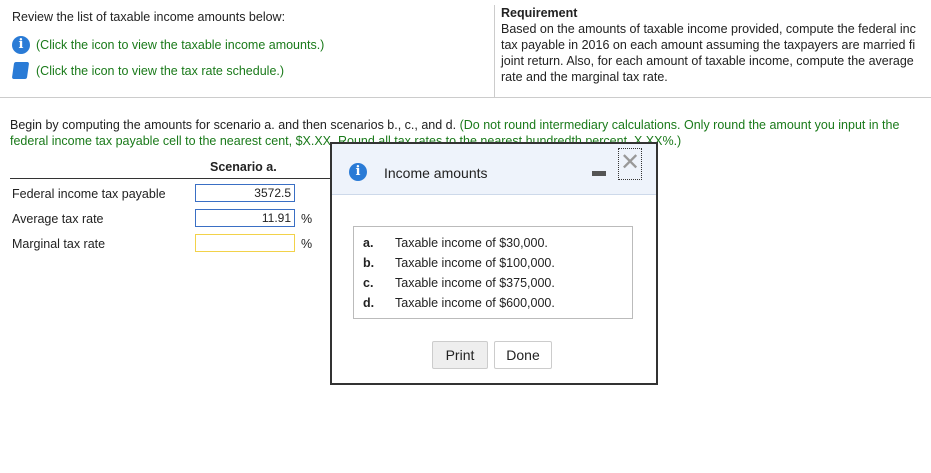 The width and height of the screenshot is (931, 473). I want to click on divider, so click(465, 97).